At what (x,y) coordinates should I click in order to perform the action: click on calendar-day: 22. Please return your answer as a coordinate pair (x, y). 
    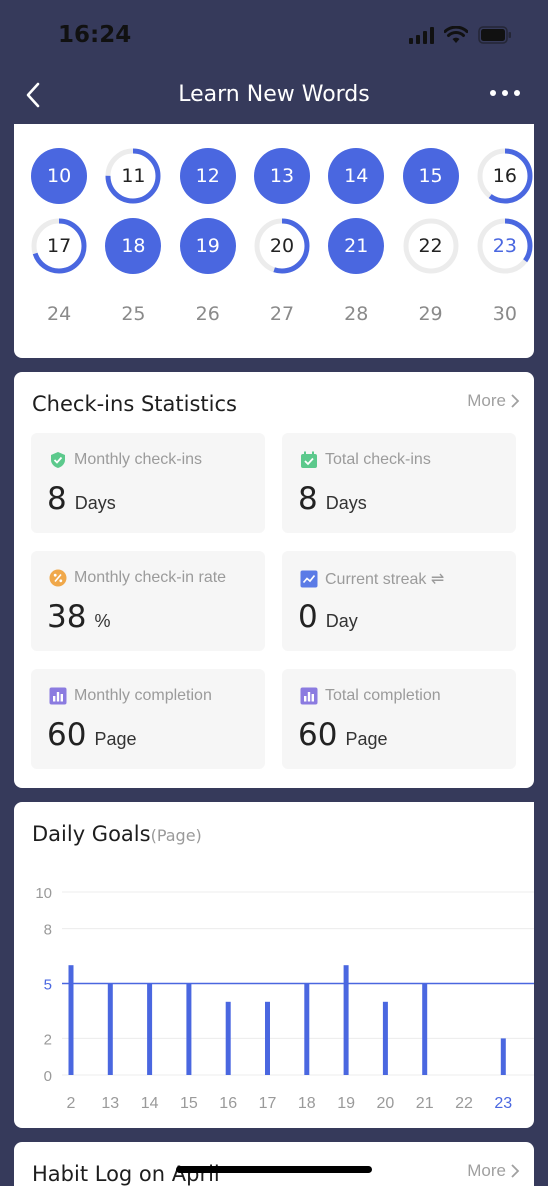
    Looking at the image, I should click on (430, 246).